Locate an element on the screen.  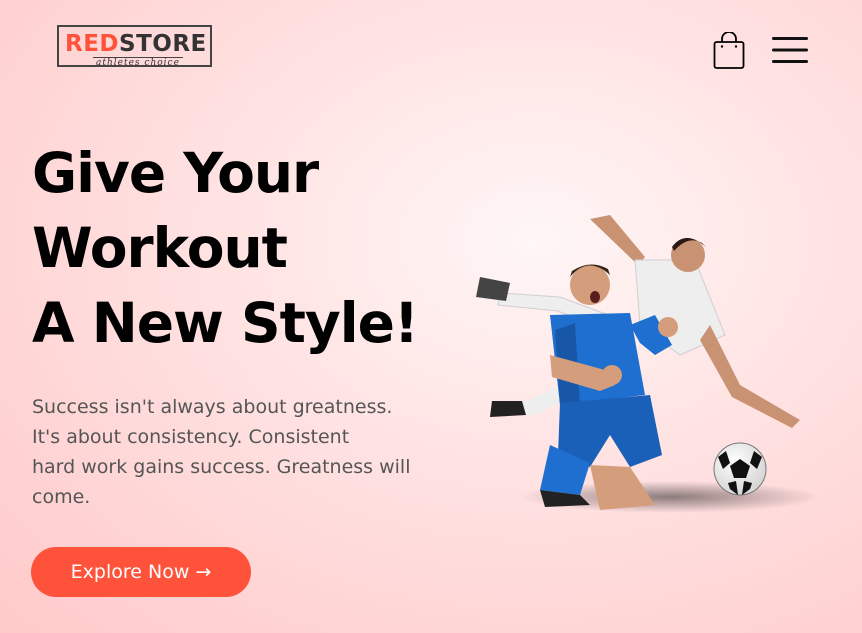
explore-now-button: Explore Now → is located at coordinates (141, 572).